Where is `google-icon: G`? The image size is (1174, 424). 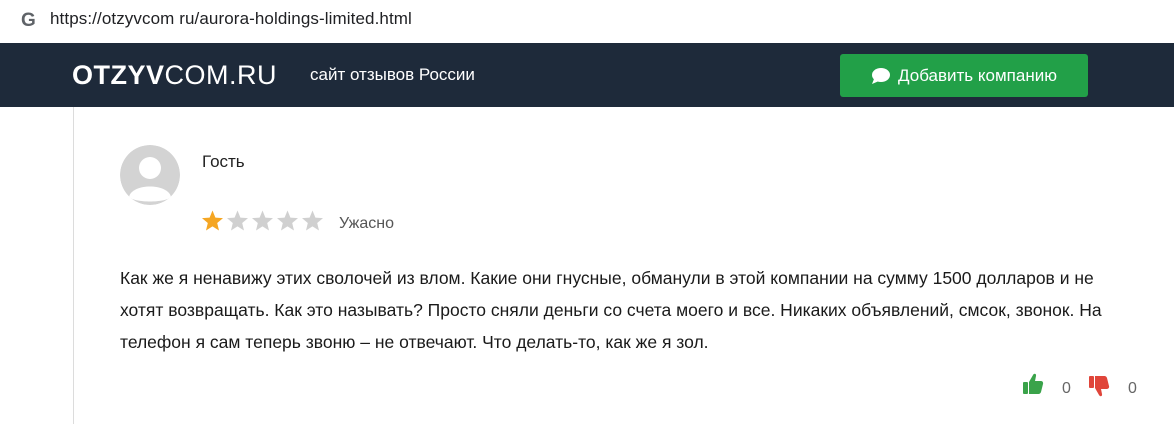
google-icon: G is located at coordinates (28, 20).